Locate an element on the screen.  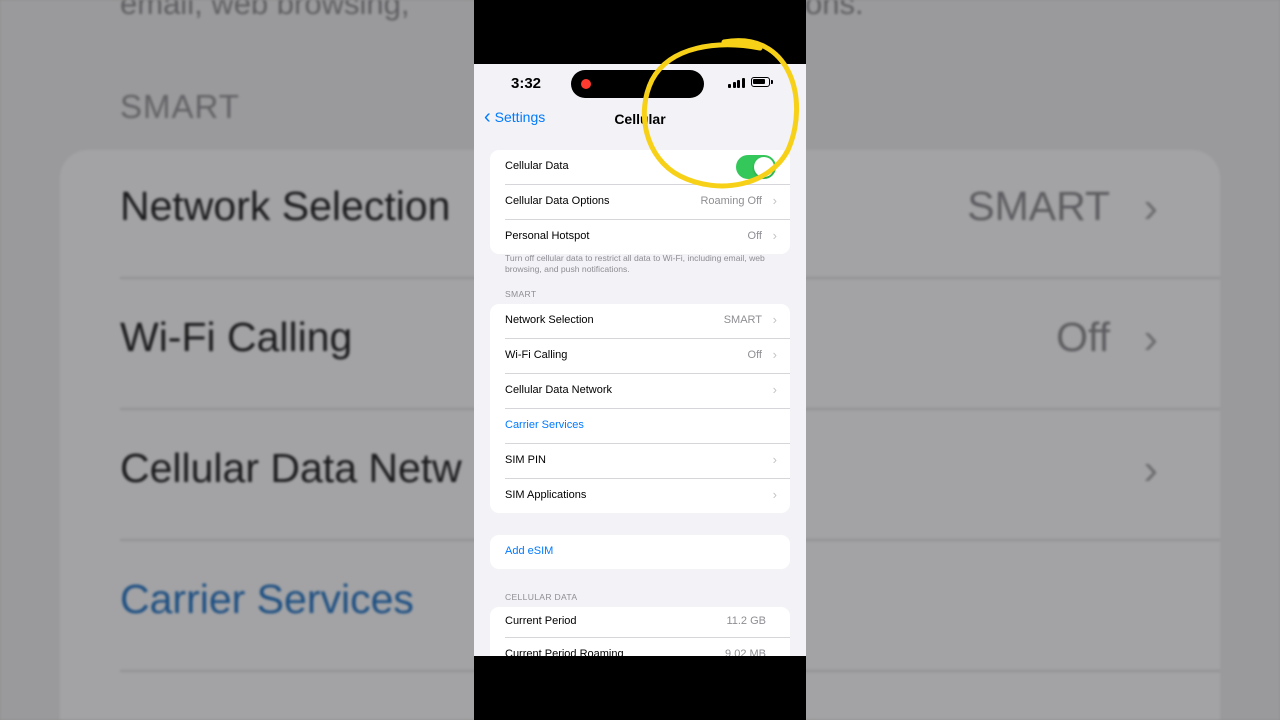
row-label: Wi-Fi Calling is located at coordinates (536, 355).